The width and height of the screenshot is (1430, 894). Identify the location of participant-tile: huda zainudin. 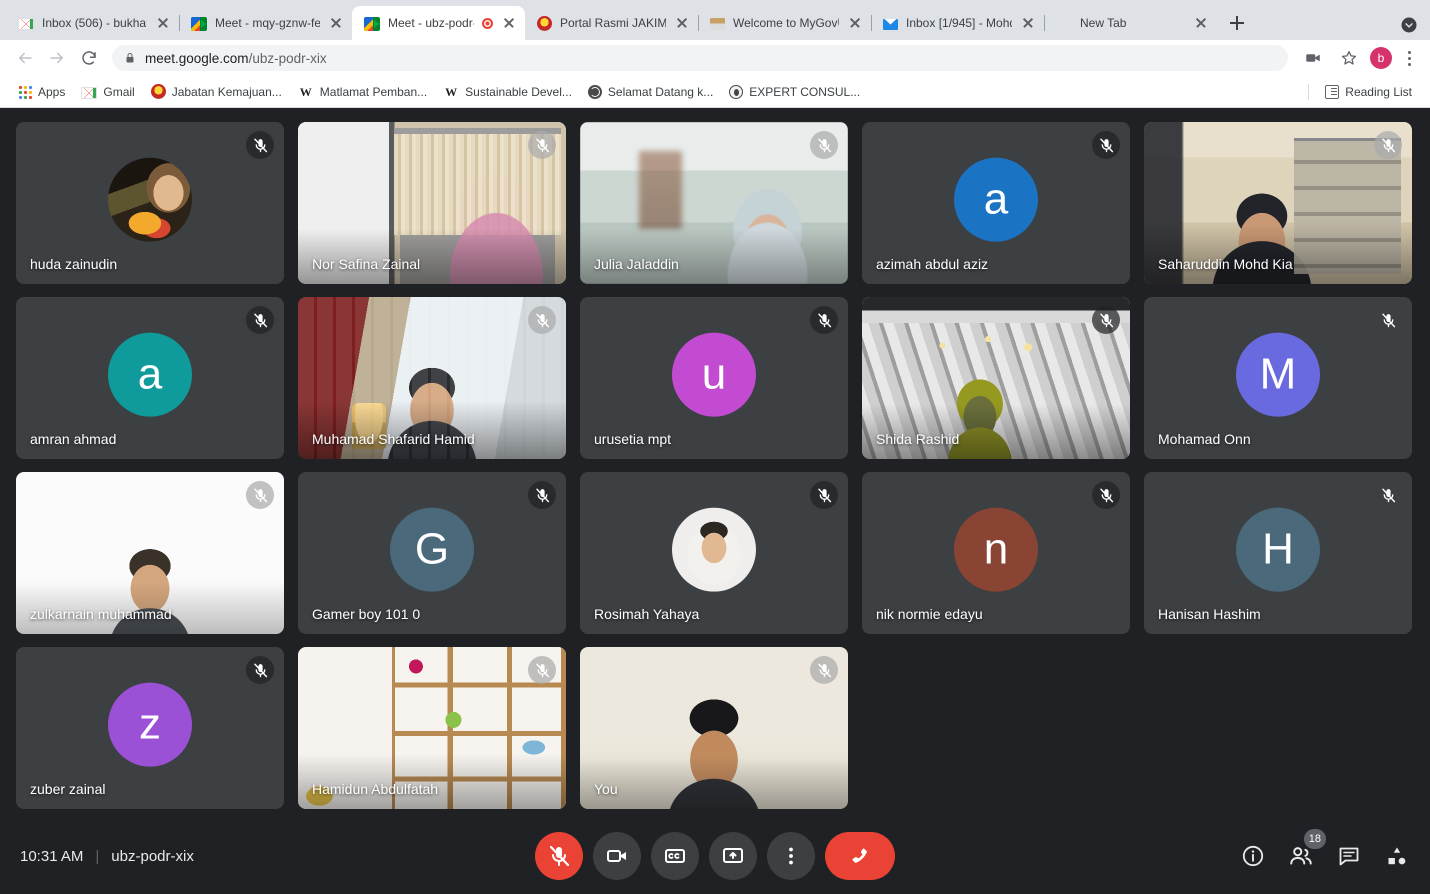
(150, 203).